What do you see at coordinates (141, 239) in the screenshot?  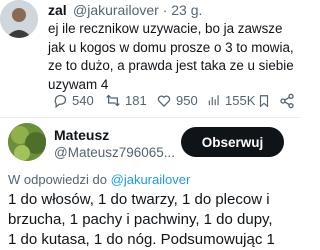 I see `tweet-body-line: 1 do kutasa, 1 do nóg. Podsumowując 1` at bounding box center [141, 239].